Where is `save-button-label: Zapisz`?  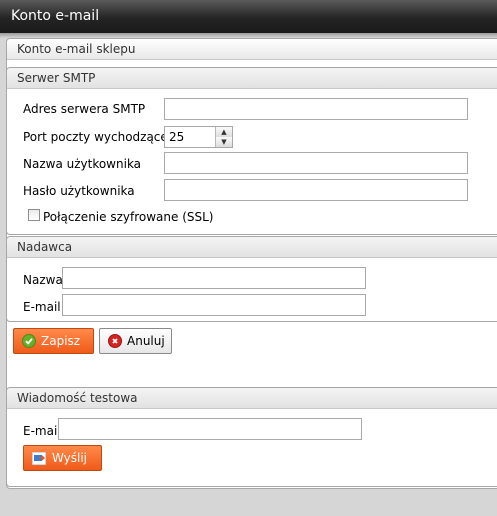
save-button-label: Zapisz is located at coordinates (61, 341).